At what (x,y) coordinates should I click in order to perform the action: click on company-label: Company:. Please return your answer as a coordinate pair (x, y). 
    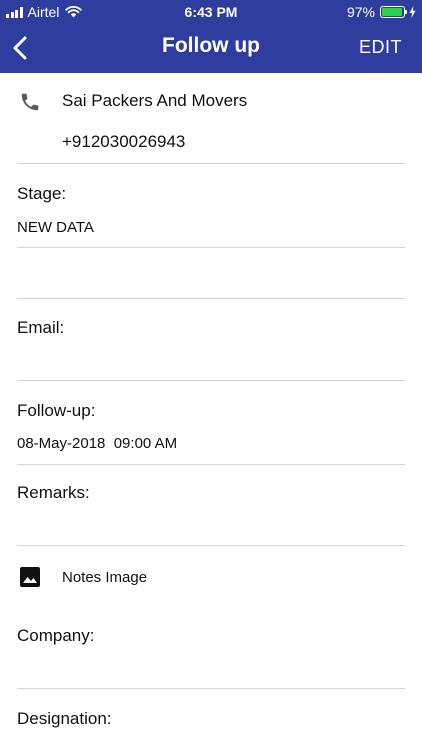
    Looking at the image, I should click on (56, 635).